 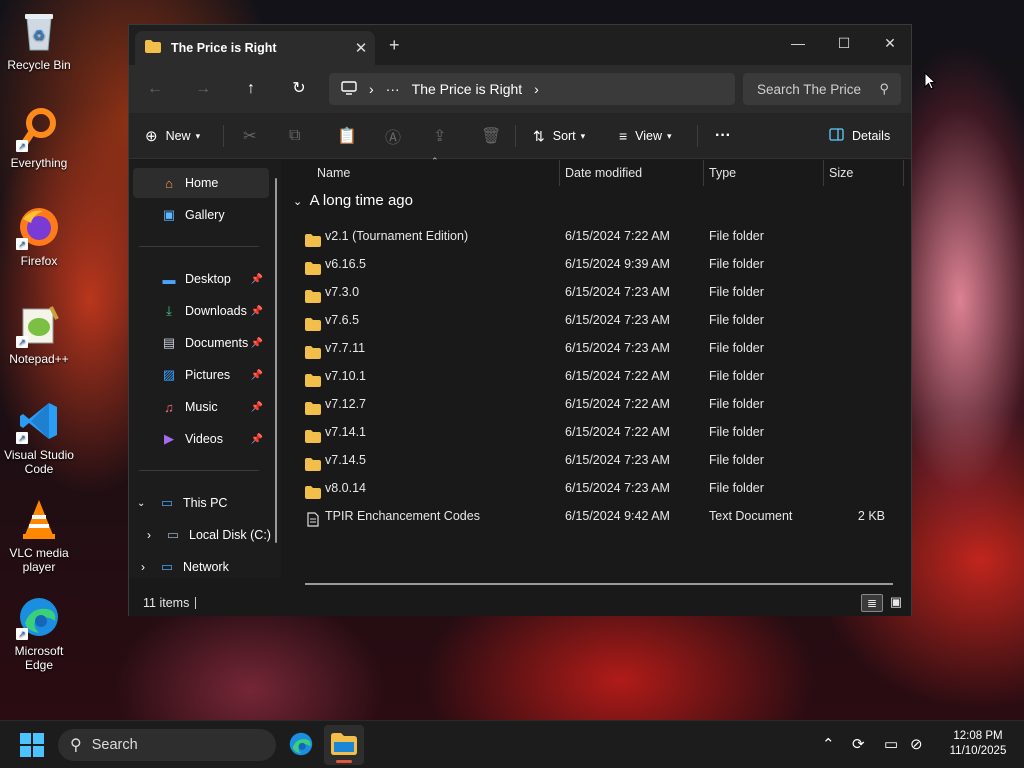 I want to click on sidebar-item-gallery: ▣ Gallery, so click(x=201, y=215).